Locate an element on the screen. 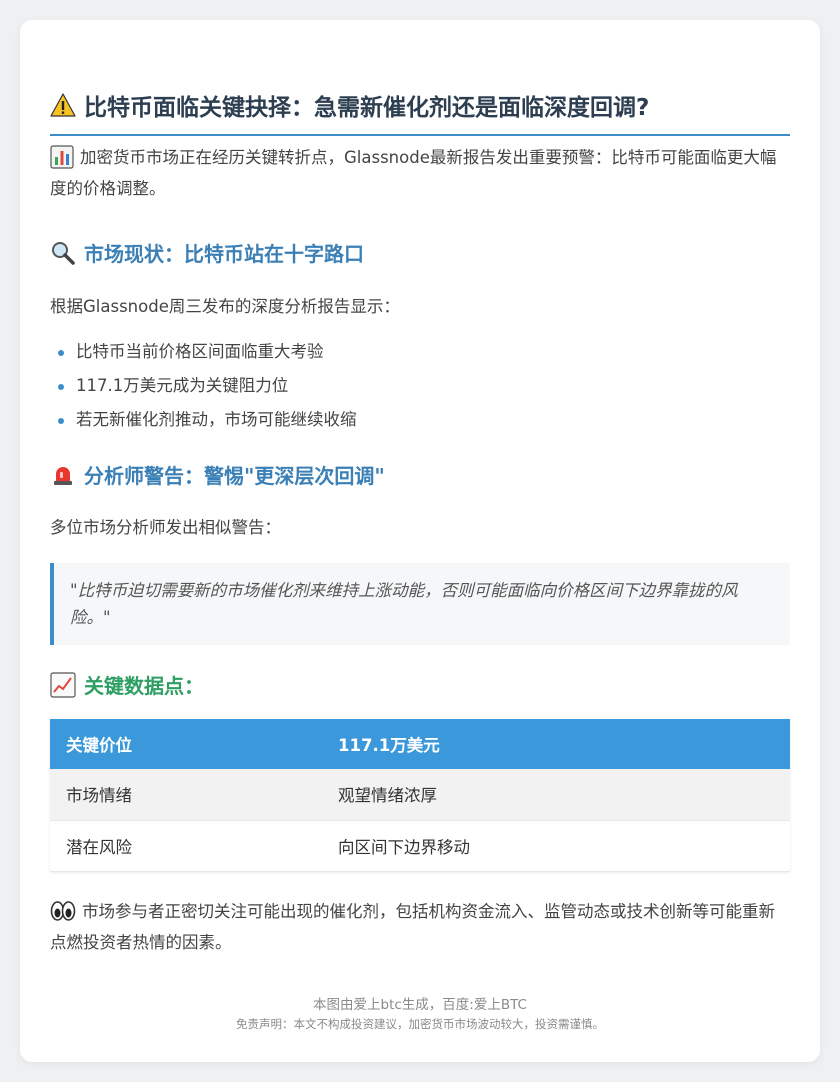 This screenshot has height=1082, width=840. eyes-icon is located at coordinates (63, 911).